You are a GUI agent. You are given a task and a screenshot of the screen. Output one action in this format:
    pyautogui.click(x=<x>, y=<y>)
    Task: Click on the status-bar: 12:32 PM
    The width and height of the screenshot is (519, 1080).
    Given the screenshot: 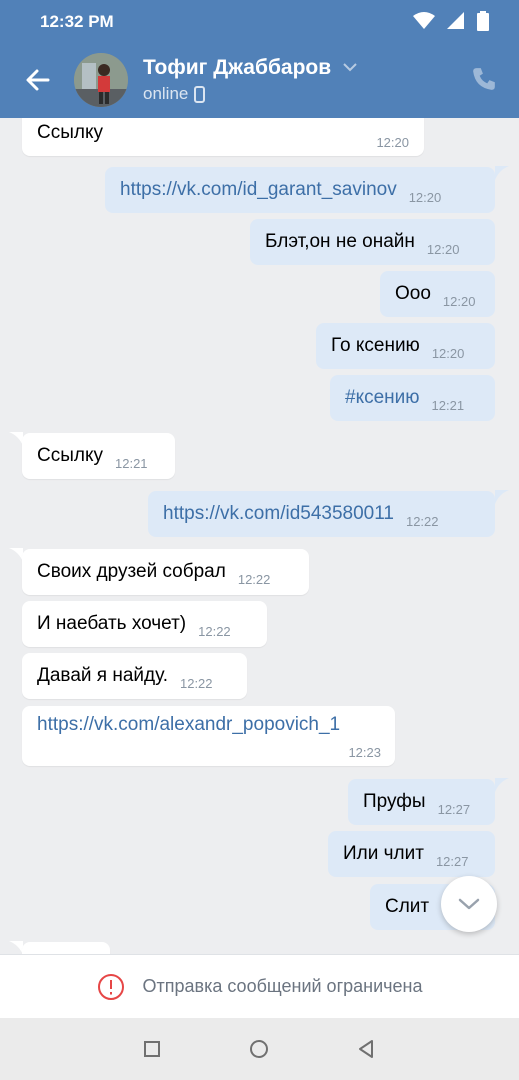 What is the action you would take?
    pyautogui.click(x=259, y=22)
    